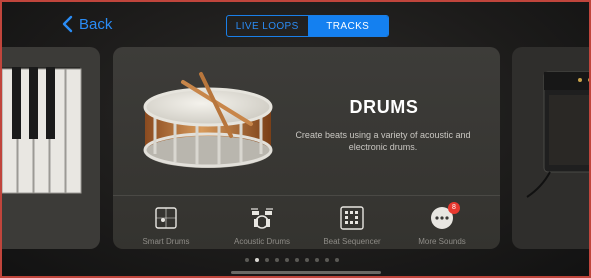  I want to click on beat-sequencer-icon, so click(352, 218).